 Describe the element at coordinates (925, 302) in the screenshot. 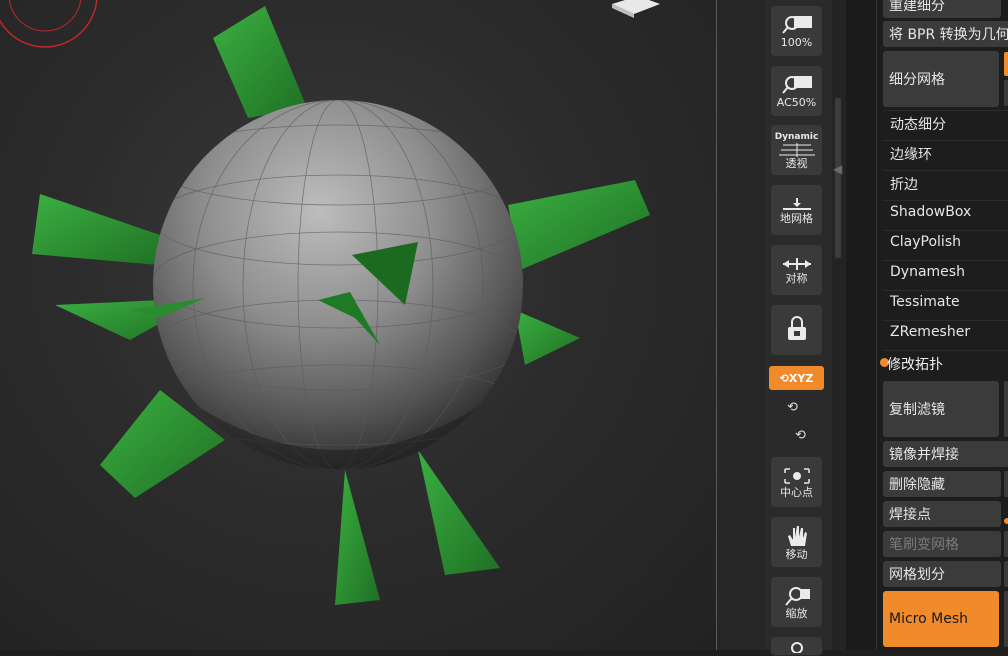

I see `tessimate-item: Tessimate` at that location.